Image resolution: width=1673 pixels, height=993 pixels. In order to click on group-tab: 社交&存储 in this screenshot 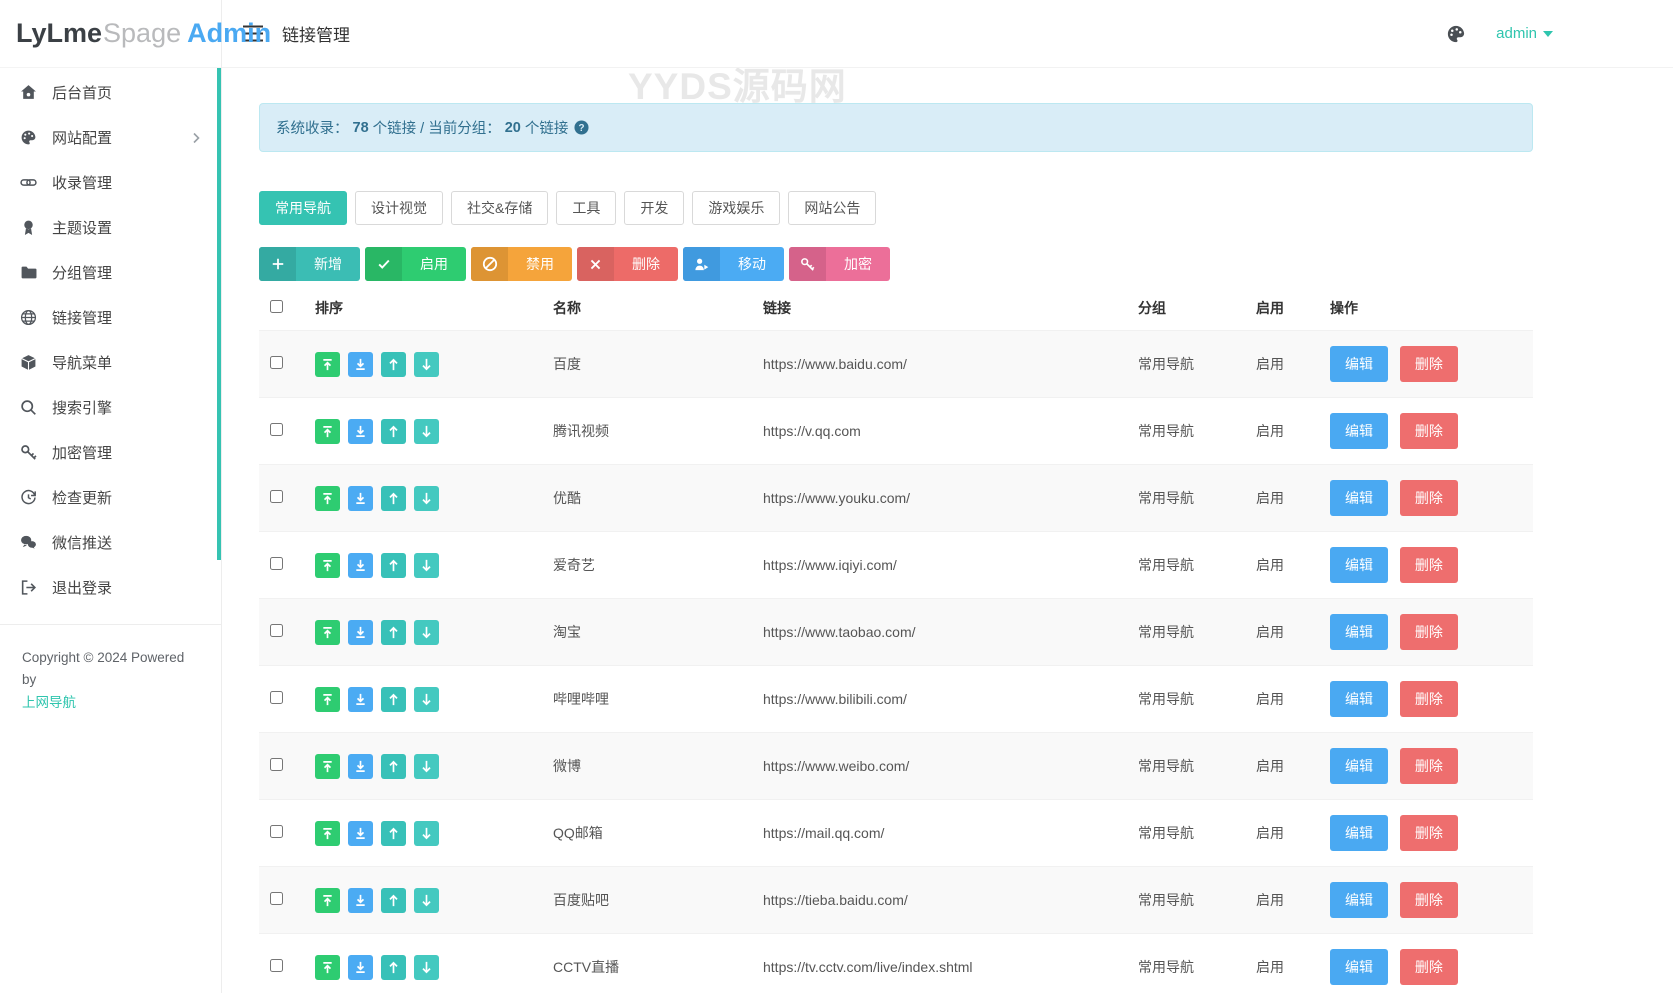, I will do `click(500, 208)`.